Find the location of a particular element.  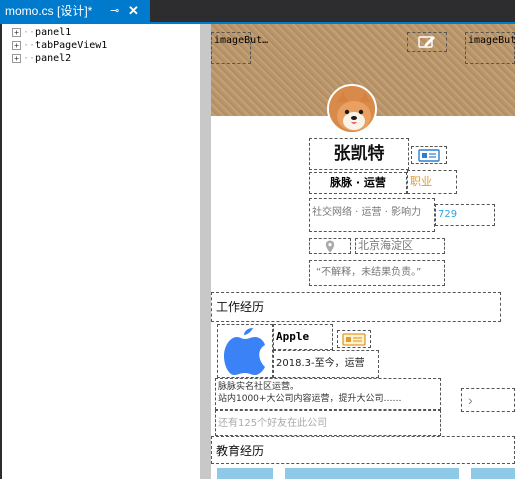

tree-node-label: tabPageView1 is located at coordinates (71, 45).